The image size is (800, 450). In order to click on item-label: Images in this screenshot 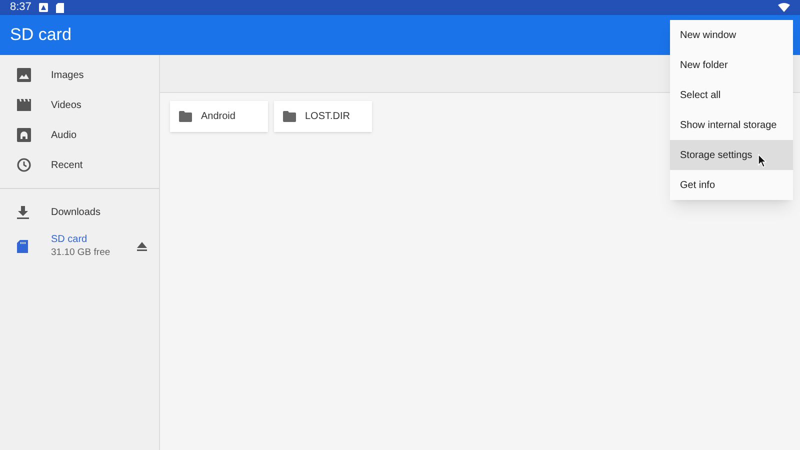, I will do `click(68, 75)`.